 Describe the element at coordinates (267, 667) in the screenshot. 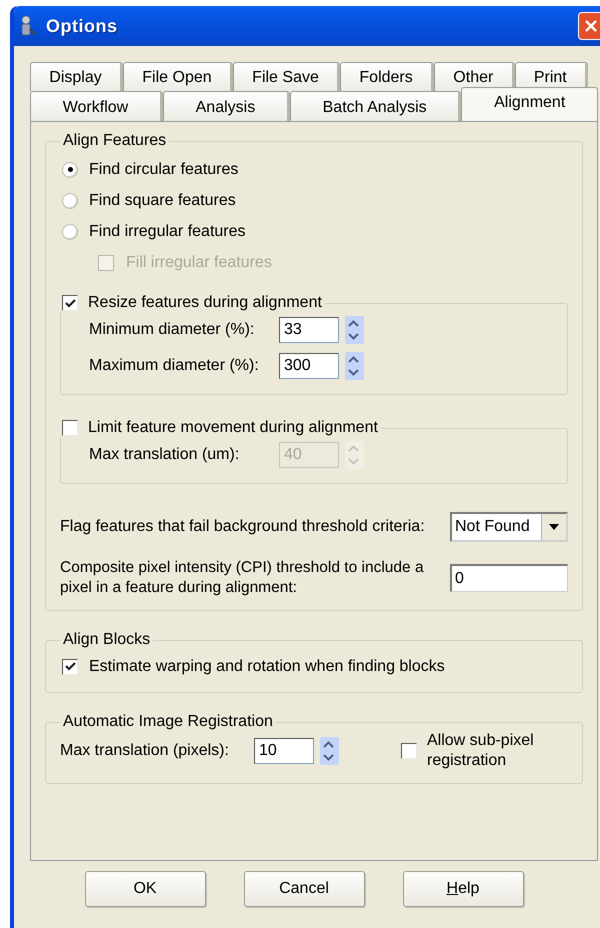

I see `checkbox-label: Estimate warping and rotation when finding blocks` at that location.